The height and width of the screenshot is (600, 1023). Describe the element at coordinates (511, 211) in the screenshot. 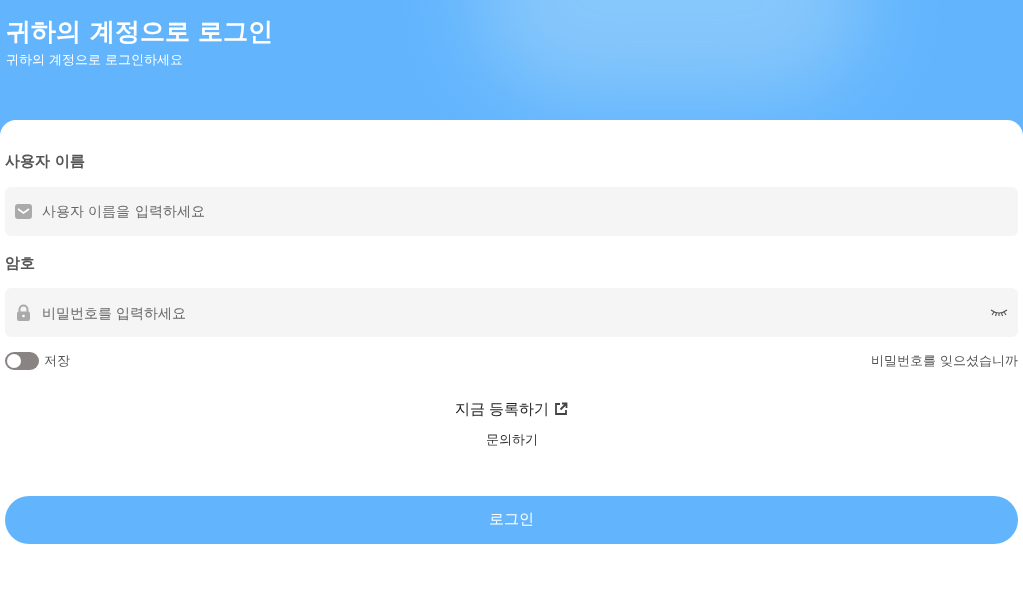

I see `username-field: 사용자 이름을 입력하세요` at that location.